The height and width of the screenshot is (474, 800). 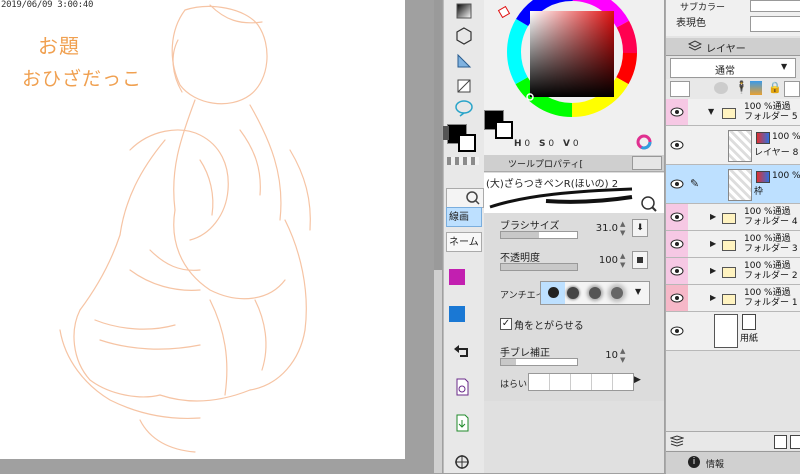 I want to click on raster-layer-icon, so click(x=763, y=138).